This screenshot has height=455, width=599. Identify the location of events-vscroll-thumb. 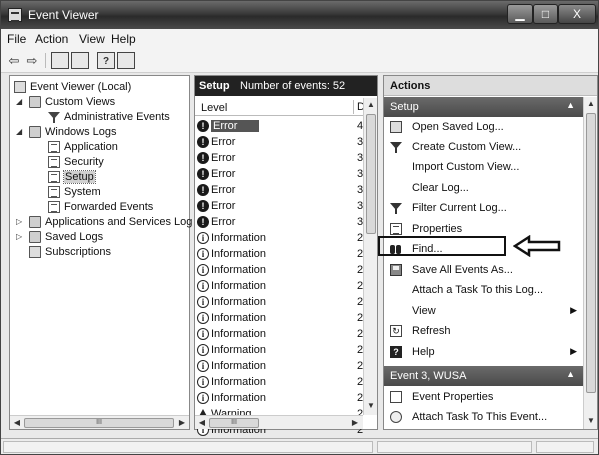
(371, 174).